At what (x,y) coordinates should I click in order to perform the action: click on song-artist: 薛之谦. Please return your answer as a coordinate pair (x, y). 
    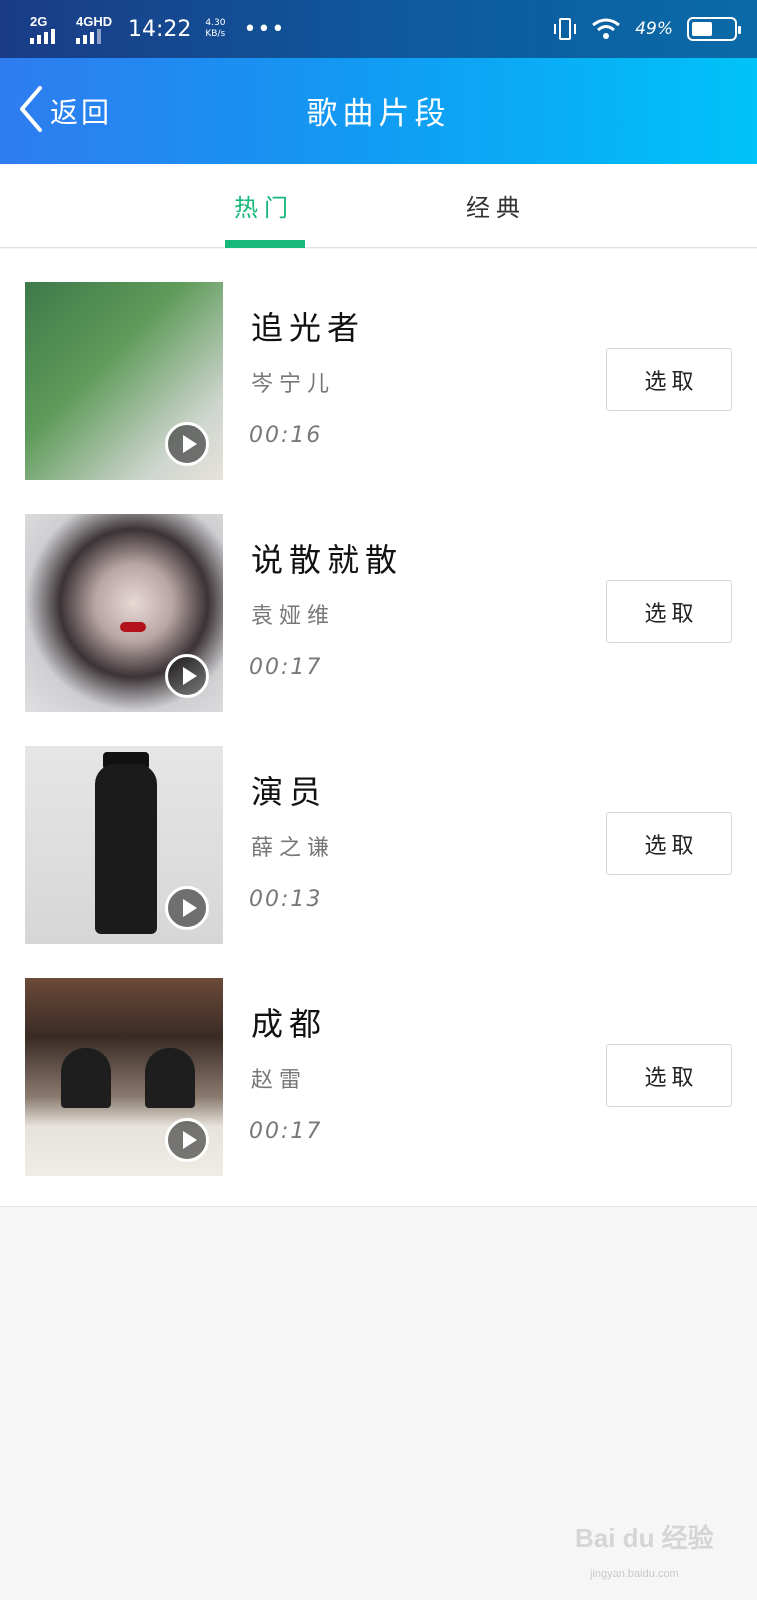
    Looking at the image, I should click on (293, 848).